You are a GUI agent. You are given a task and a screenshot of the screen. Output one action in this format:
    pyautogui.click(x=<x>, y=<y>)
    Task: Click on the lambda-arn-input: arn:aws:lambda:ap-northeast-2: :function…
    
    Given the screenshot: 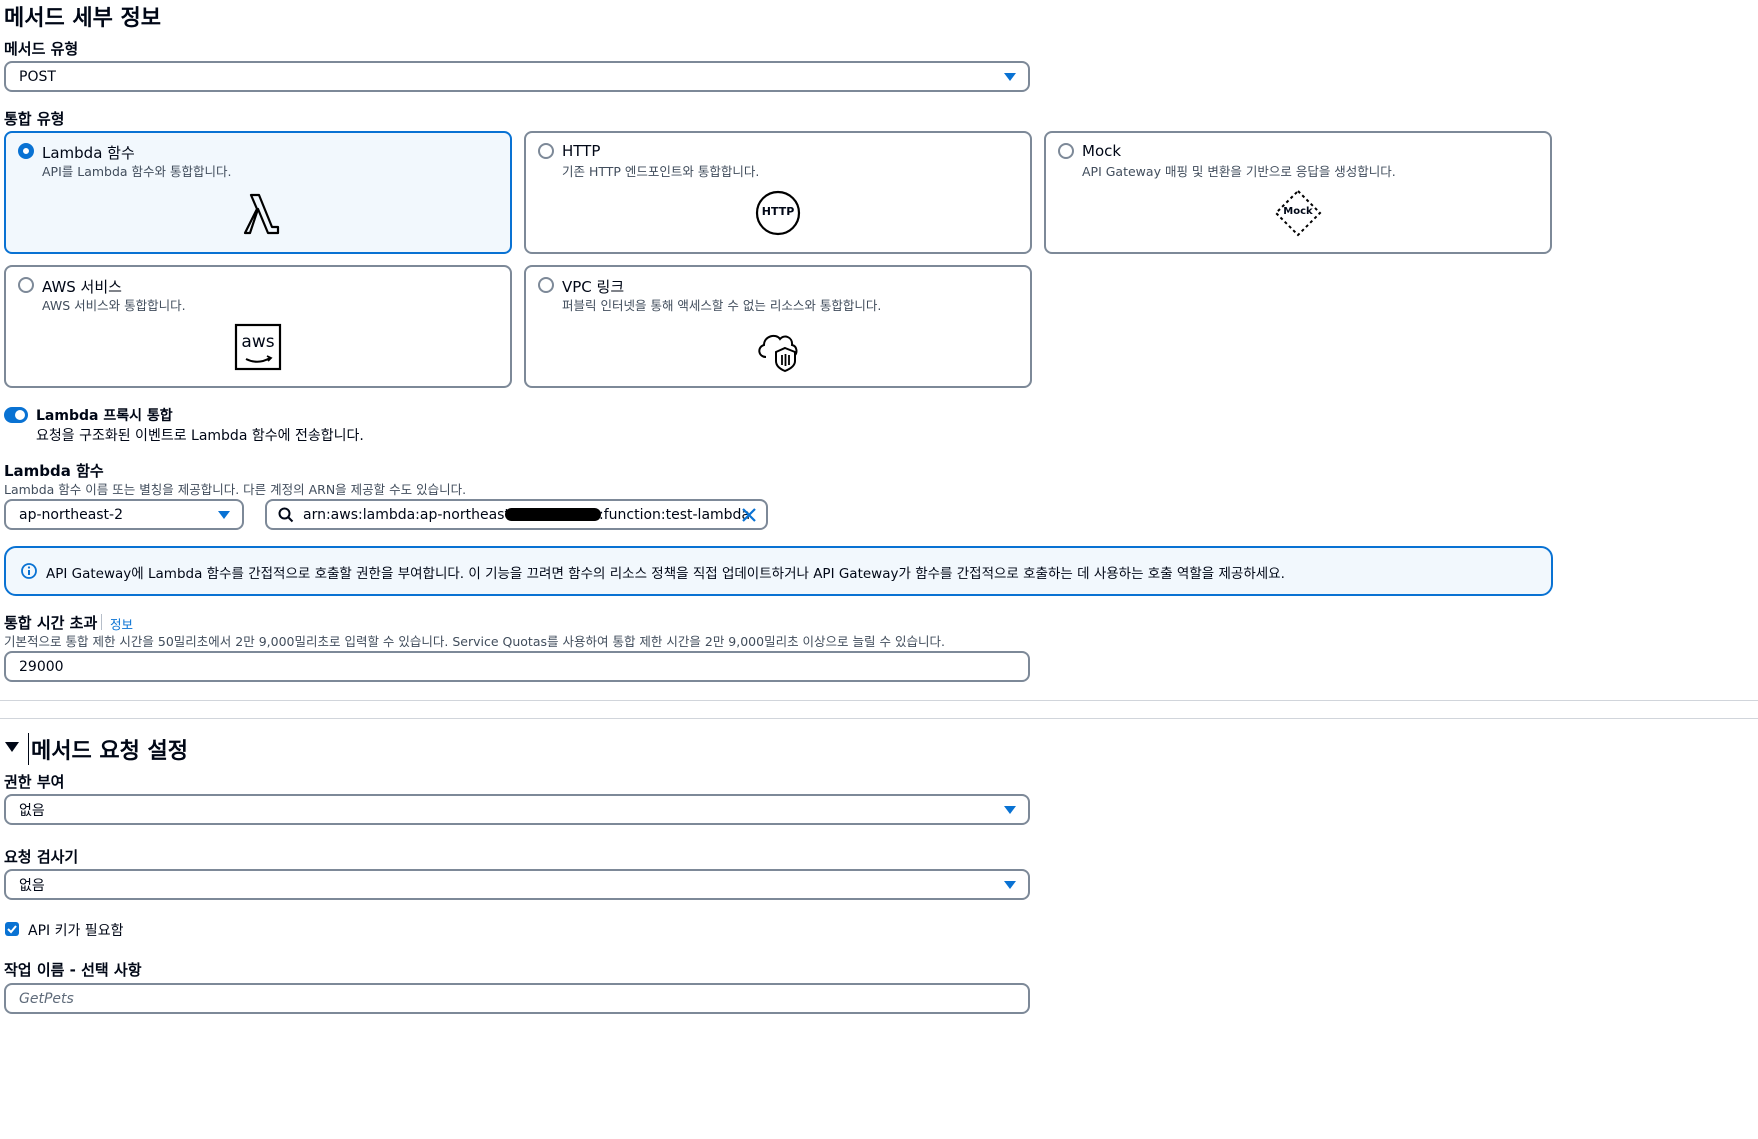 What is the action you would take?
    pyautogui.click(x=516, y=514)
    